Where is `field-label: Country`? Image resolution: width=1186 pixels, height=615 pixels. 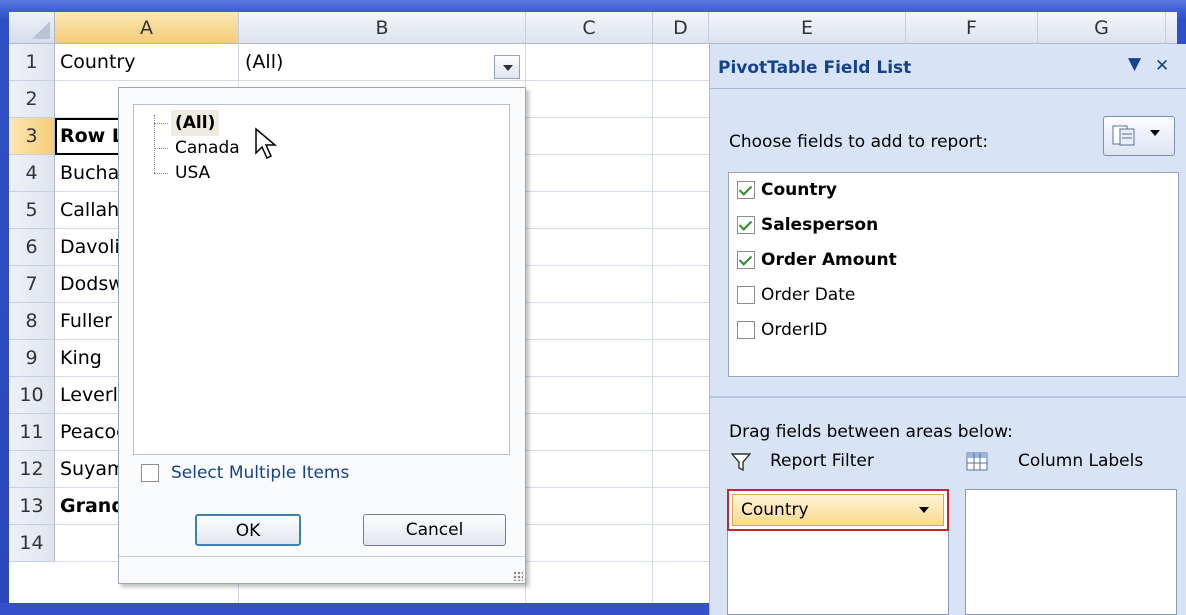
field-label: Country is located at coordinates (799, 190).